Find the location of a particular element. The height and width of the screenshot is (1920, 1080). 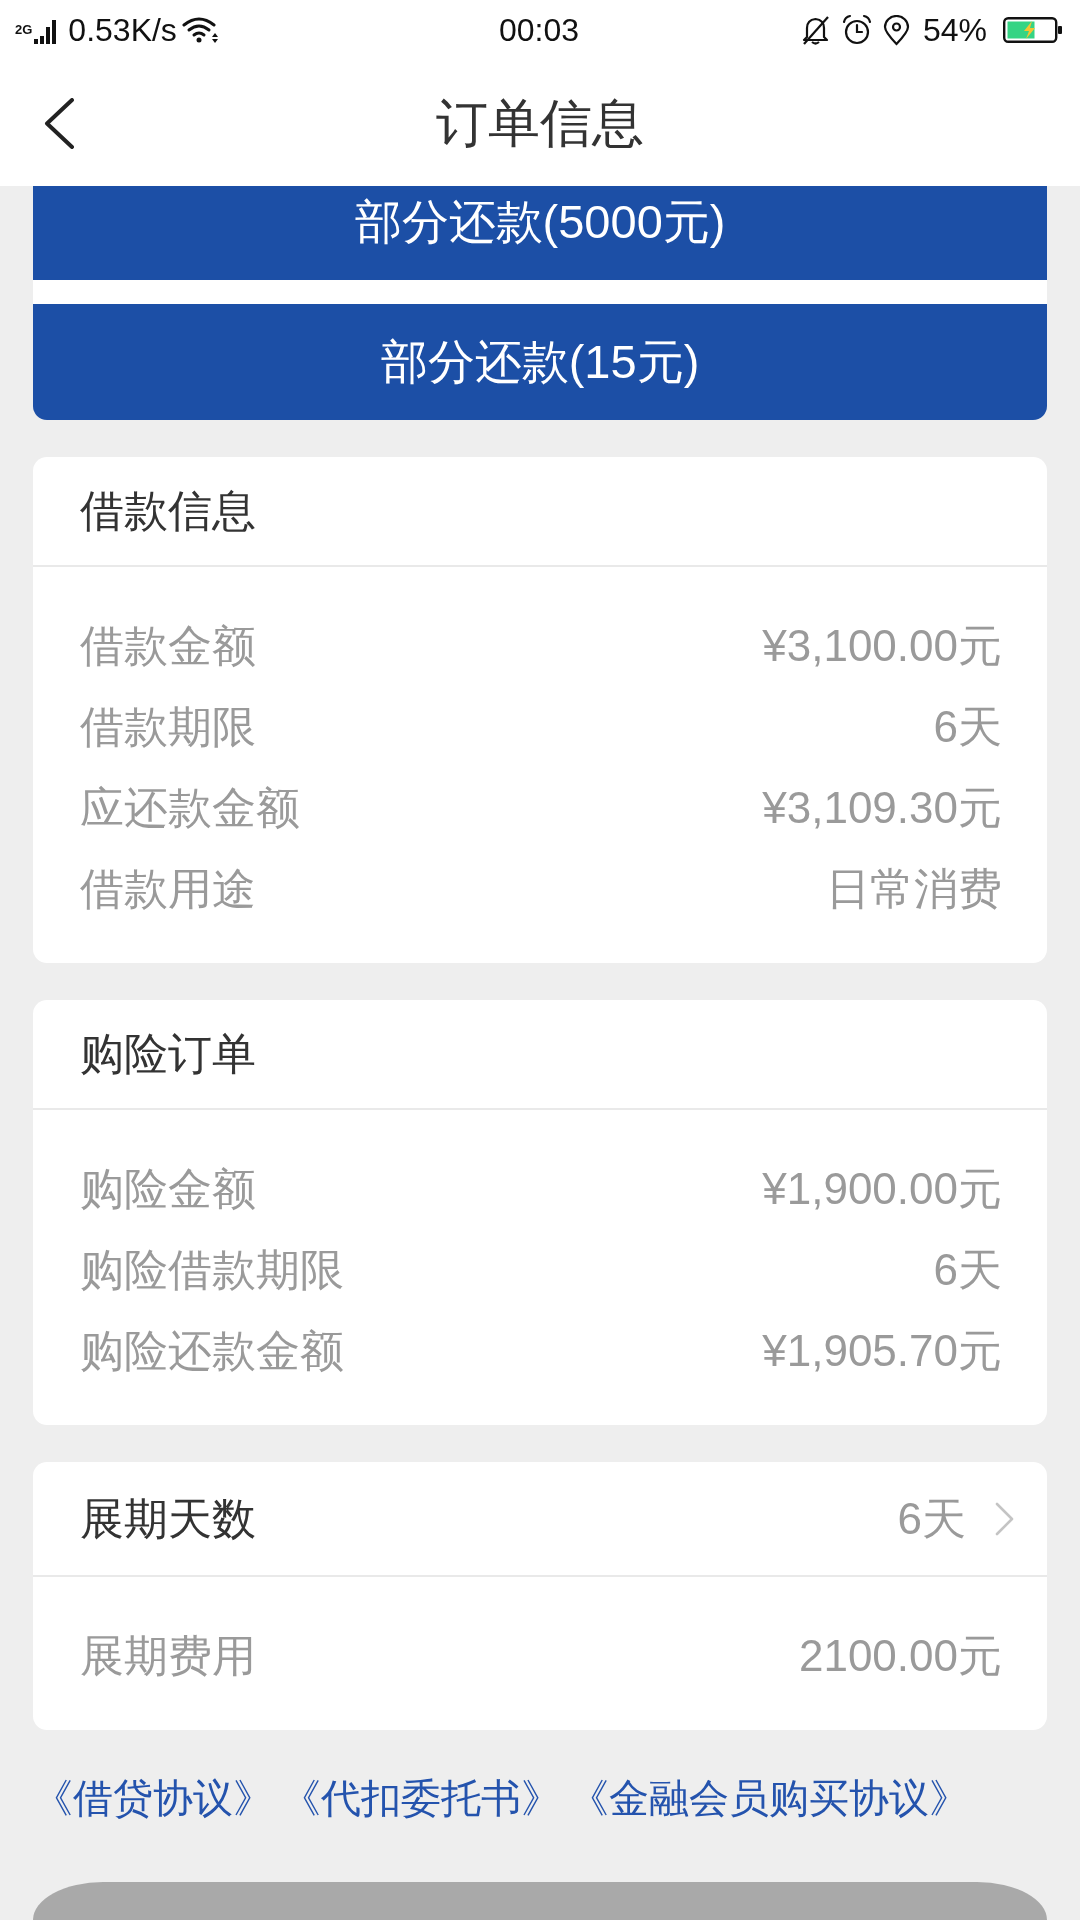

row-value: ¥1,900.00元 is located at coordinates (882, 1188).